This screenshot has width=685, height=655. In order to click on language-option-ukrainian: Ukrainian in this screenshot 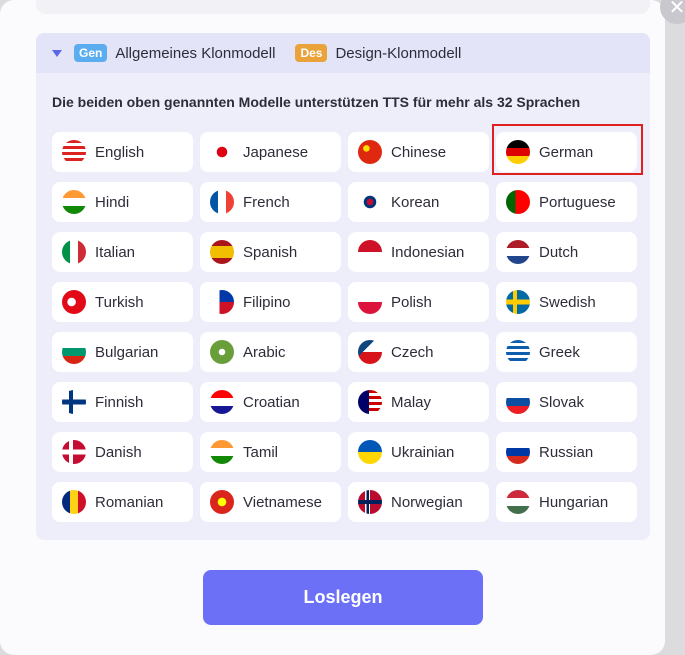, I will do `click(418, 452)`.